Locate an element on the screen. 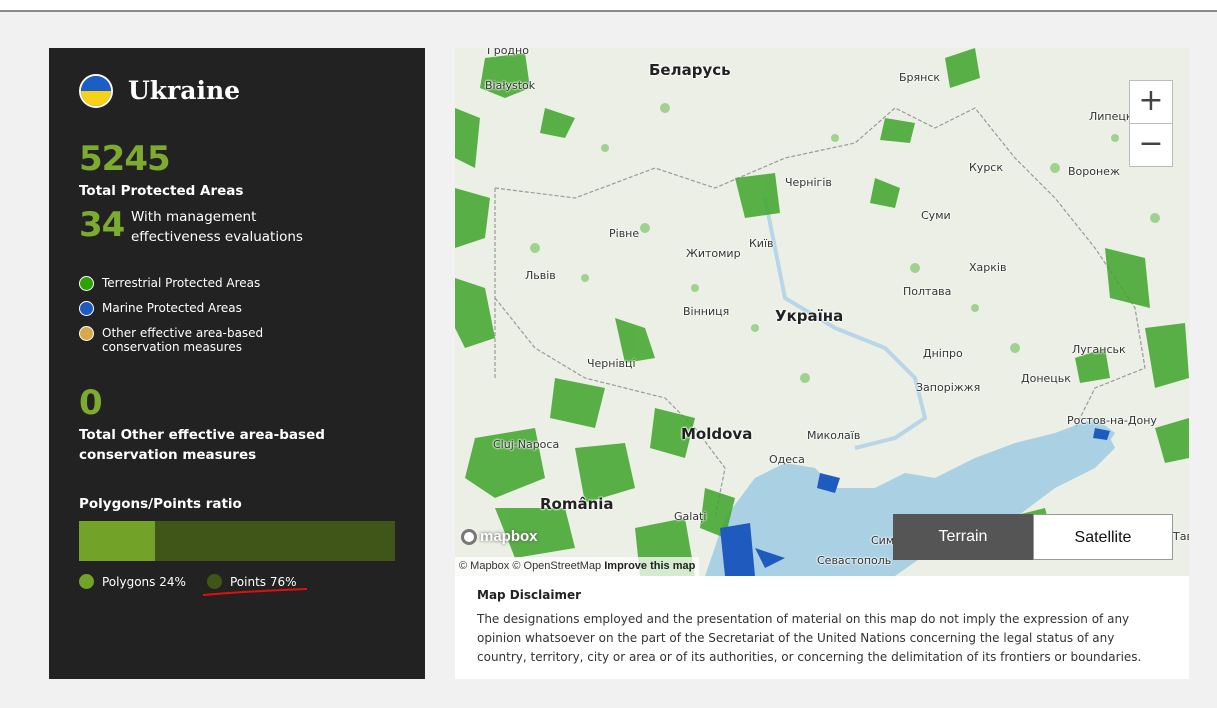  polygons-label: Polygons 24% is located at coordinates (144, 581).